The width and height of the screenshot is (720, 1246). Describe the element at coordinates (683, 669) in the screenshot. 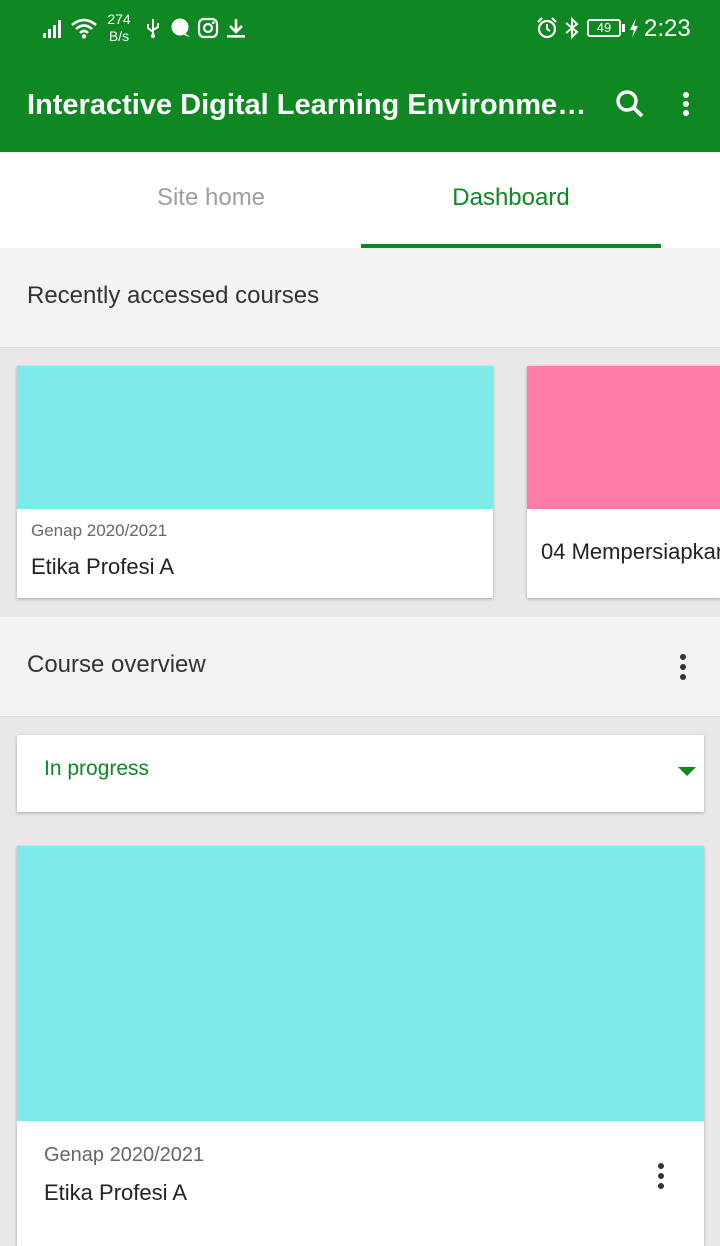

I see `overview-menu-button` at that location.